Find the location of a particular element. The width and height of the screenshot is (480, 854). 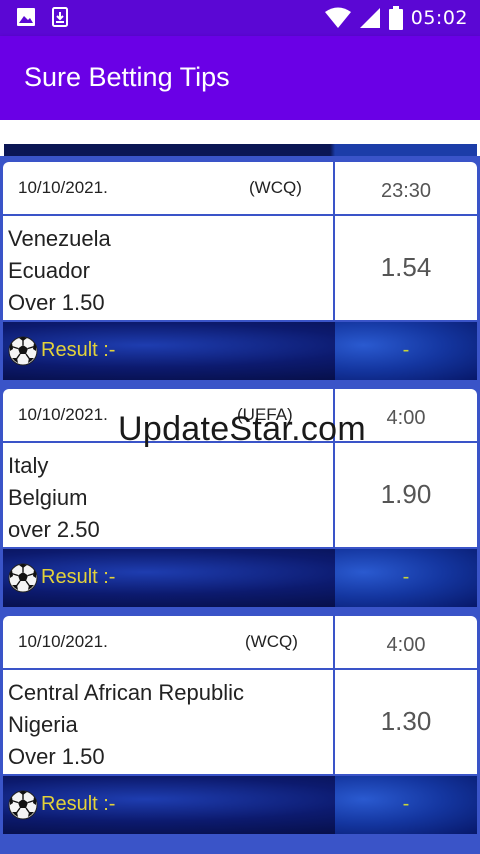

app-title: Sure Betting Tips is located at coordinates (127, 77).